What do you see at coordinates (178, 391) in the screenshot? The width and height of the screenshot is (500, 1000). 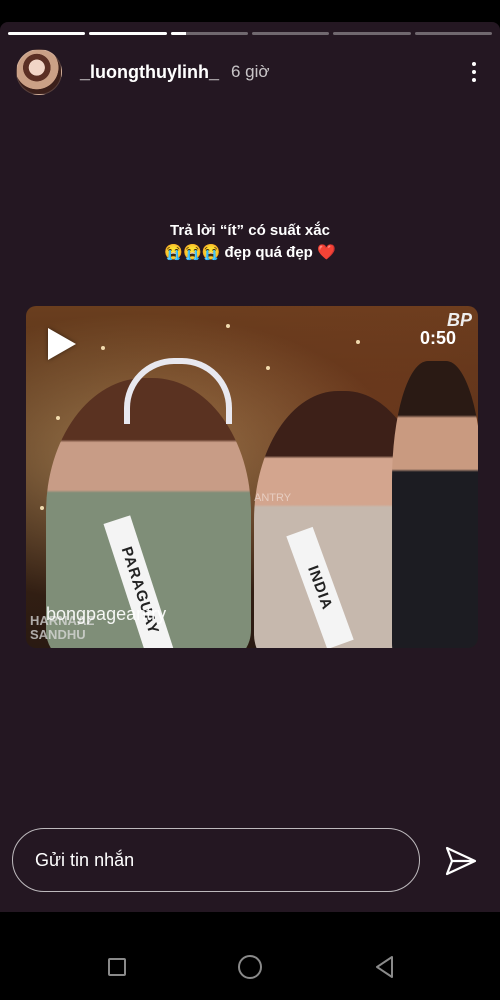 I see `headphones-graphic` at bounding box center [178, 391].